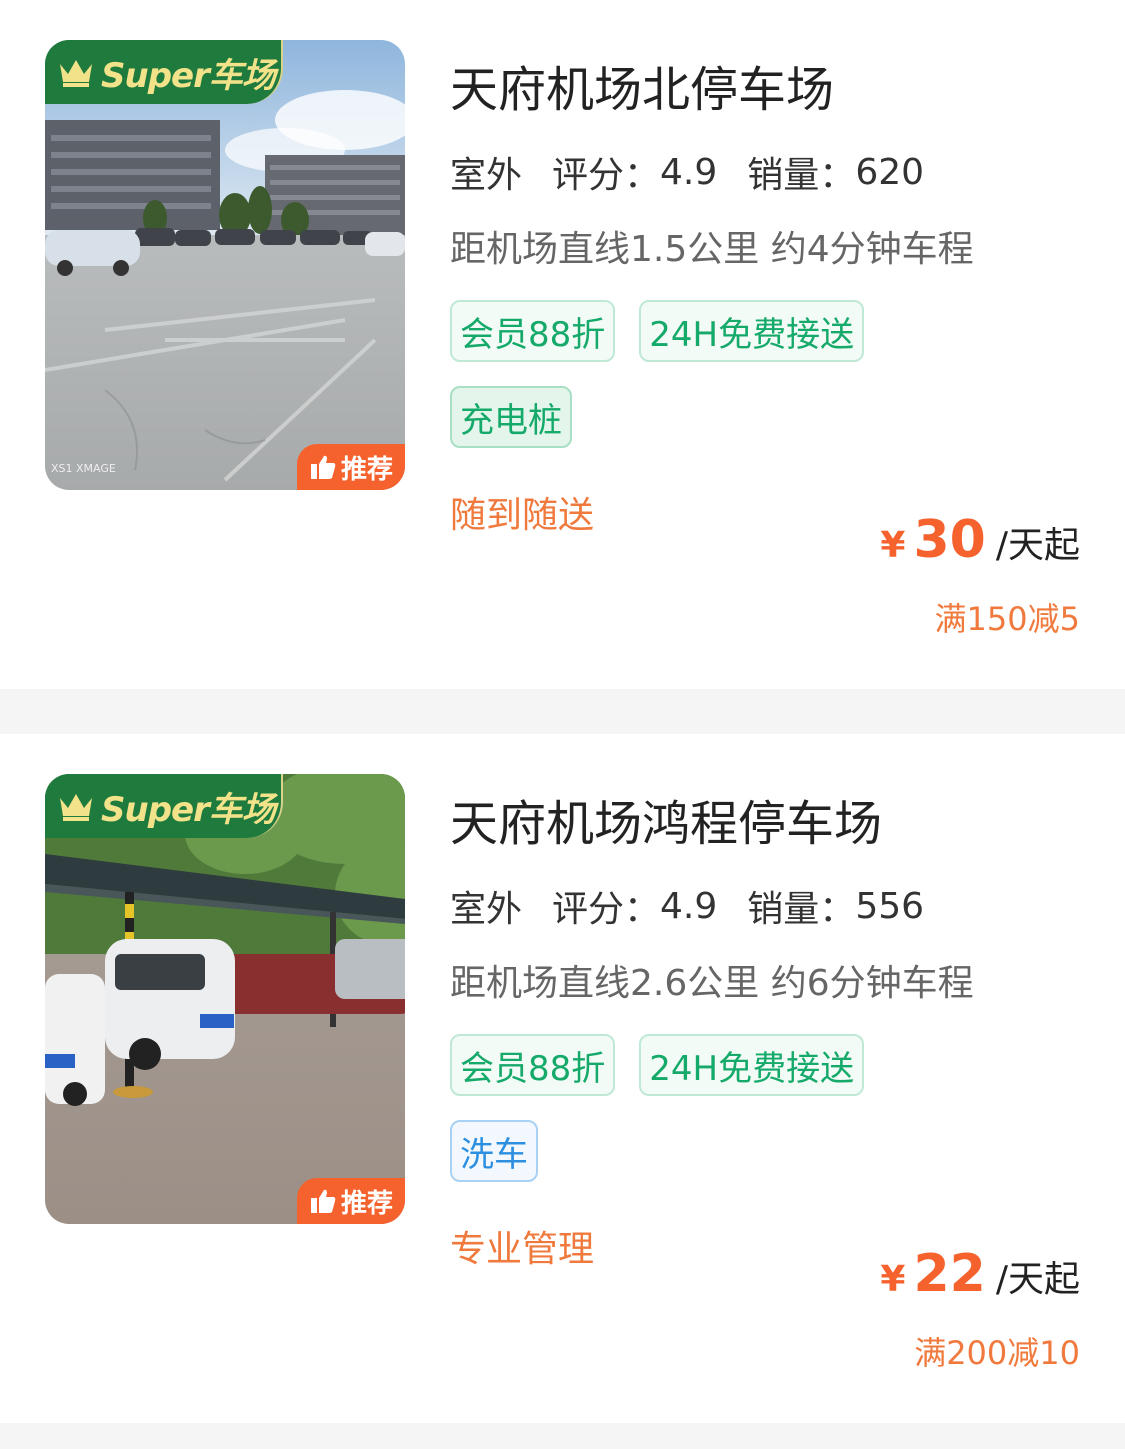 Image resolution: width=1125 pixels, height=1449 pixels. Describe the element at coordinates (890, 172) in the screenshot. I see `sales-value: 620` at that location.